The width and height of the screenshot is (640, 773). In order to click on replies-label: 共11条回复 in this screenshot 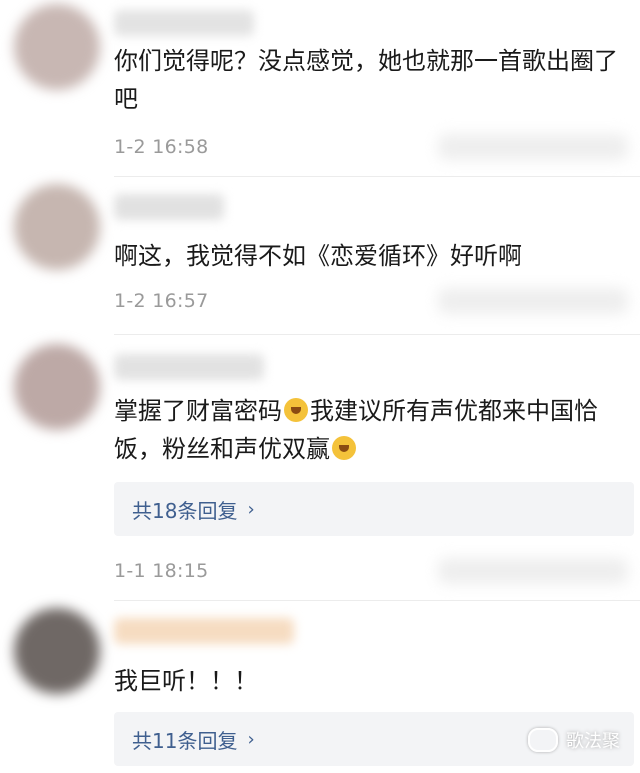, I will do `click(185, 740)`.